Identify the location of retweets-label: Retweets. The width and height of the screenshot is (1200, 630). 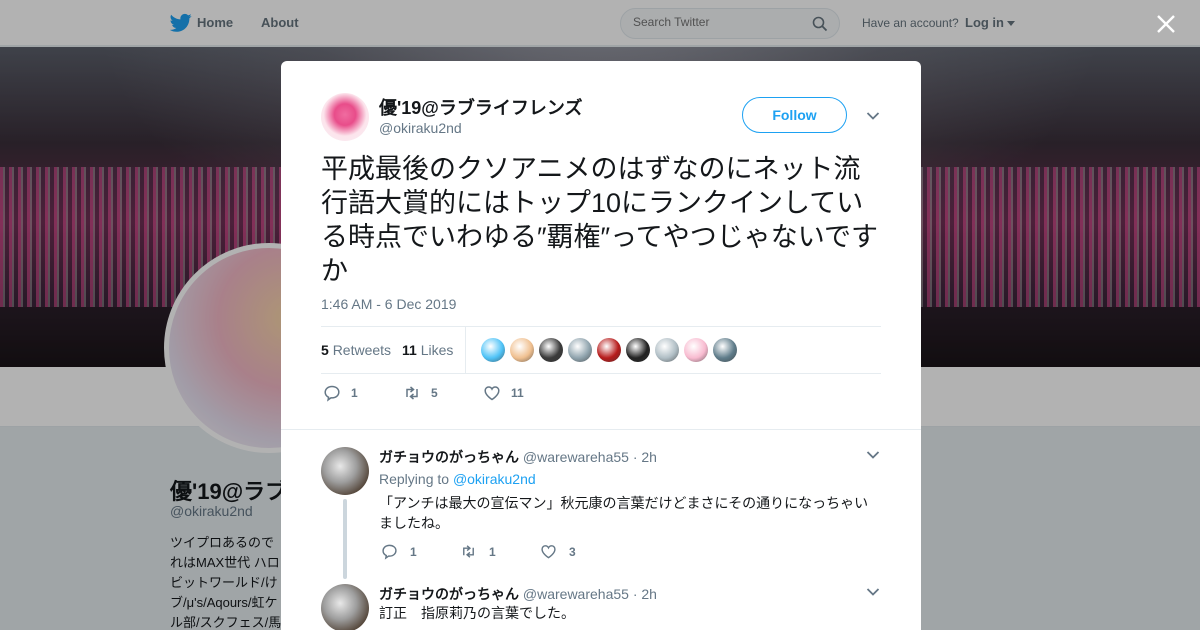
(362, 350).